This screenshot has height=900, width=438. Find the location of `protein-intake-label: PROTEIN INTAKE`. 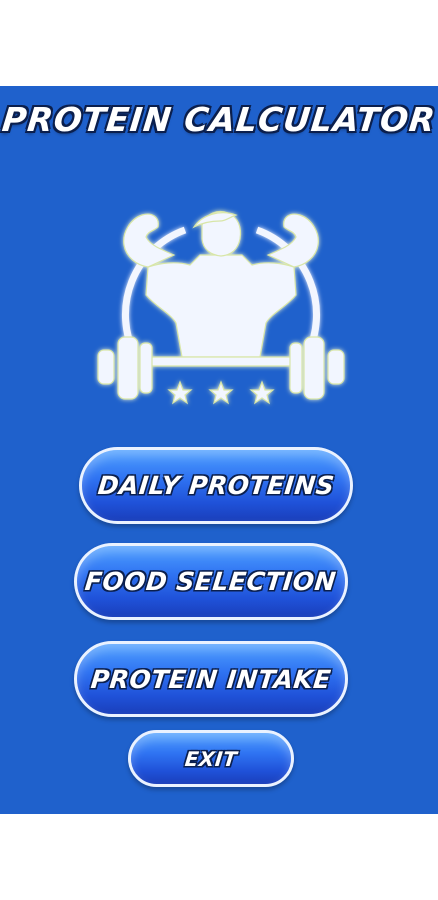

protein-intake-label: PROTEIN INTAKE is located at coordinates (211, 679).